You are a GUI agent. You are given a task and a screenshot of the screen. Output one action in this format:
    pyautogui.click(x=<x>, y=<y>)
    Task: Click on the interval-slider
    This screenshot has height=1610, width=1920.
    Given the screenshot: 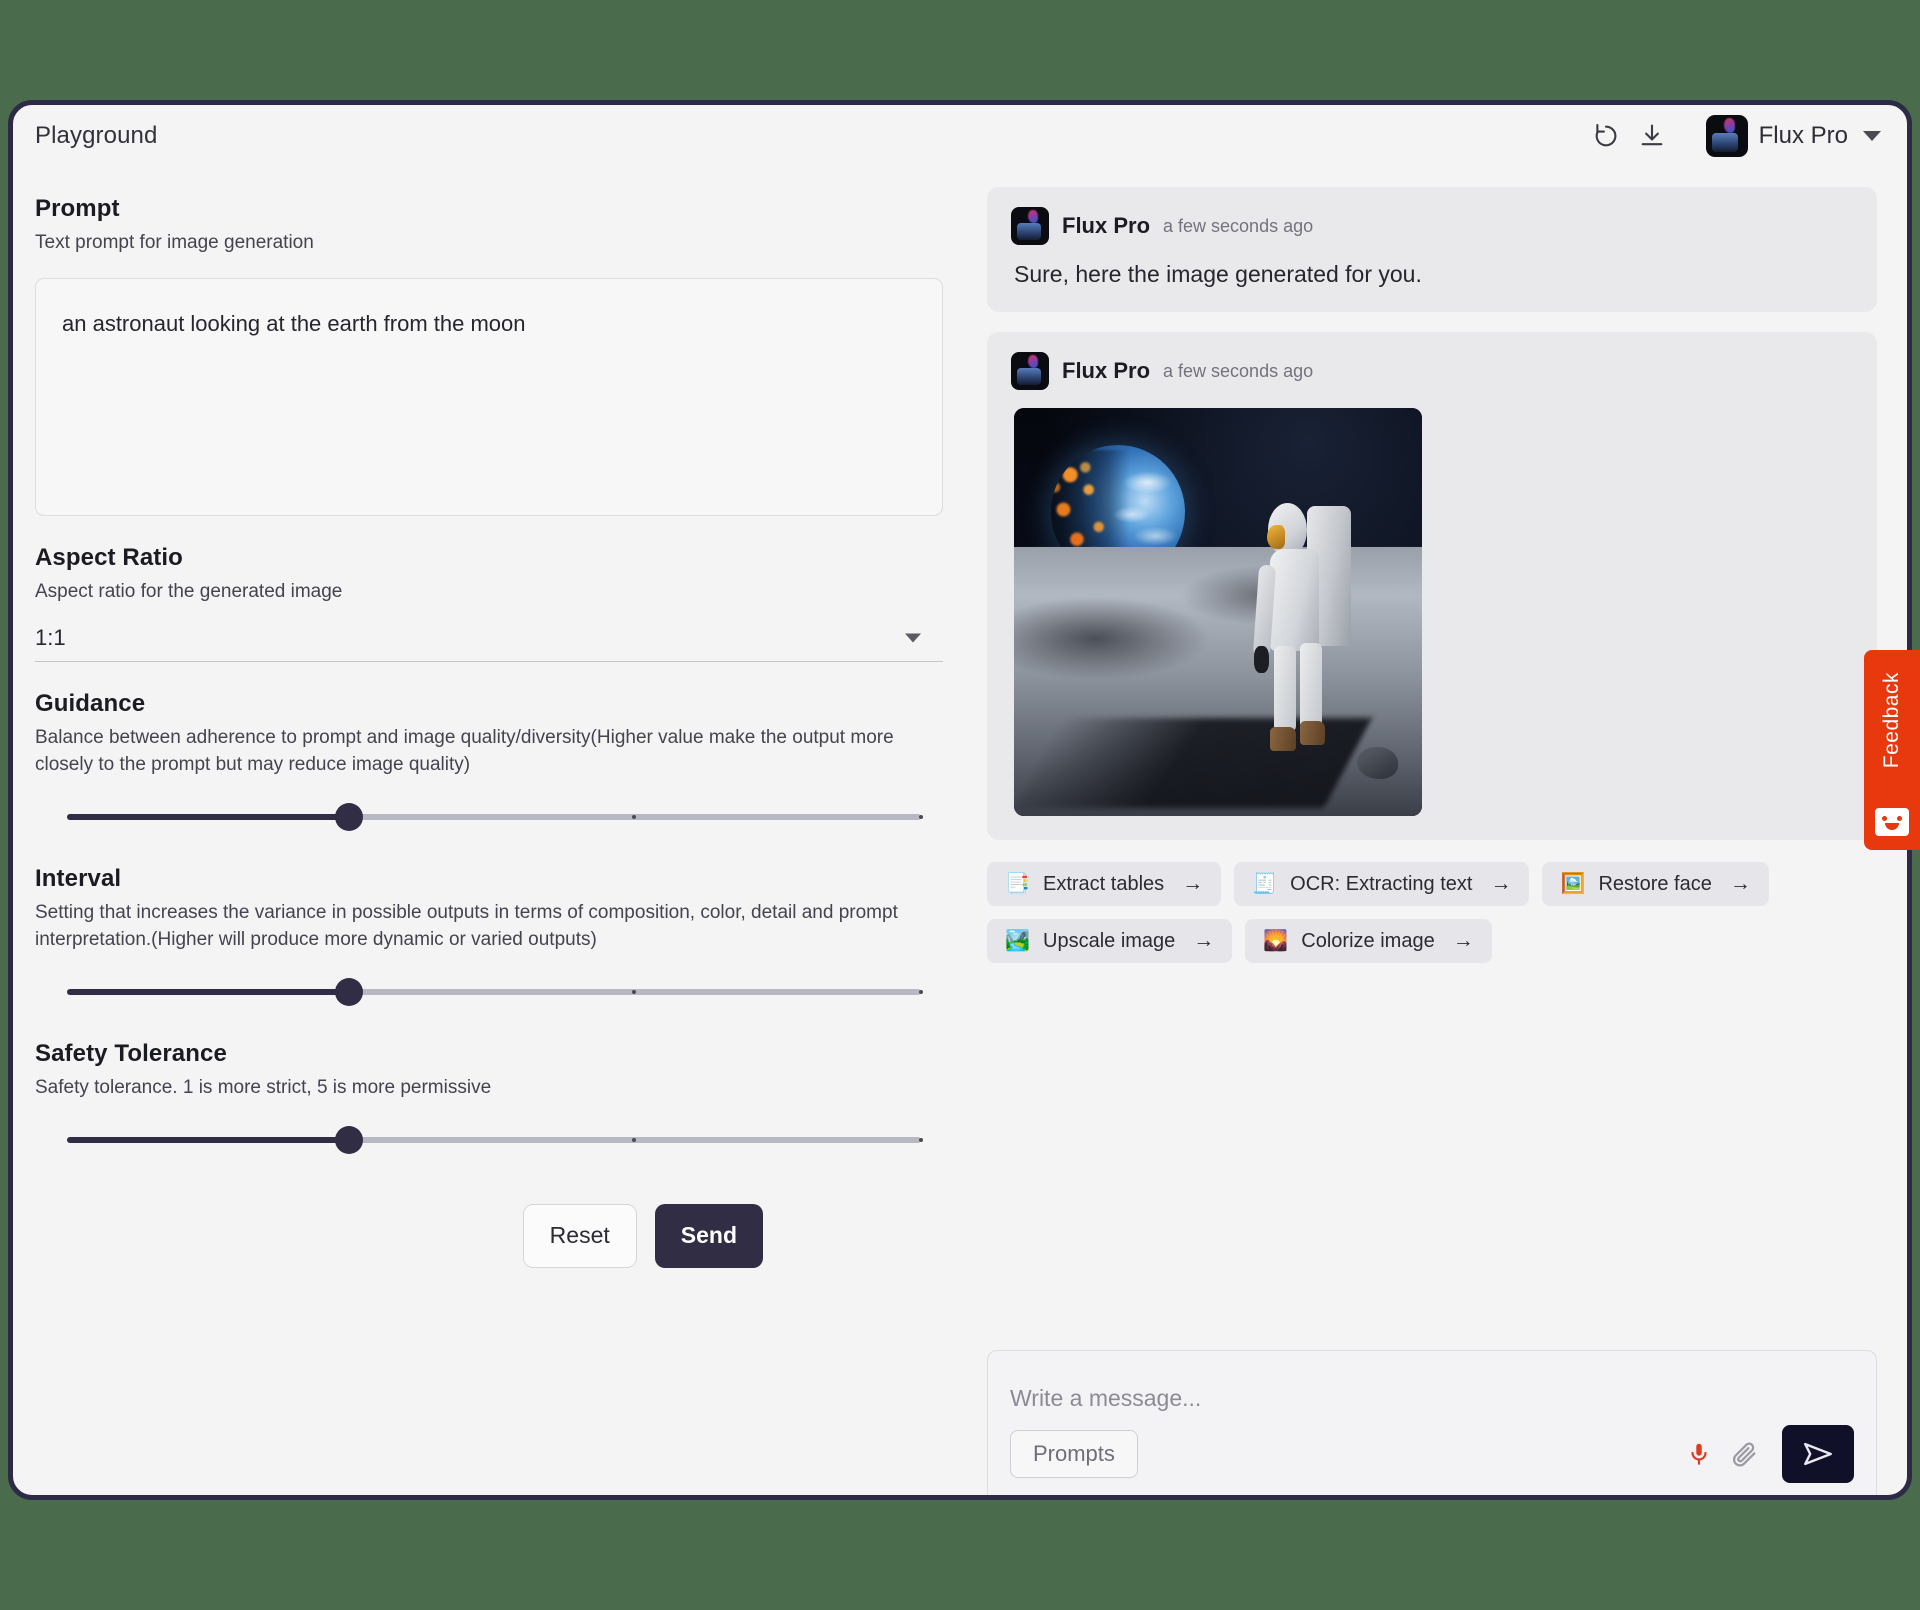 What is the action you would take?
    pyautogui.click(x=489, y=992)
    